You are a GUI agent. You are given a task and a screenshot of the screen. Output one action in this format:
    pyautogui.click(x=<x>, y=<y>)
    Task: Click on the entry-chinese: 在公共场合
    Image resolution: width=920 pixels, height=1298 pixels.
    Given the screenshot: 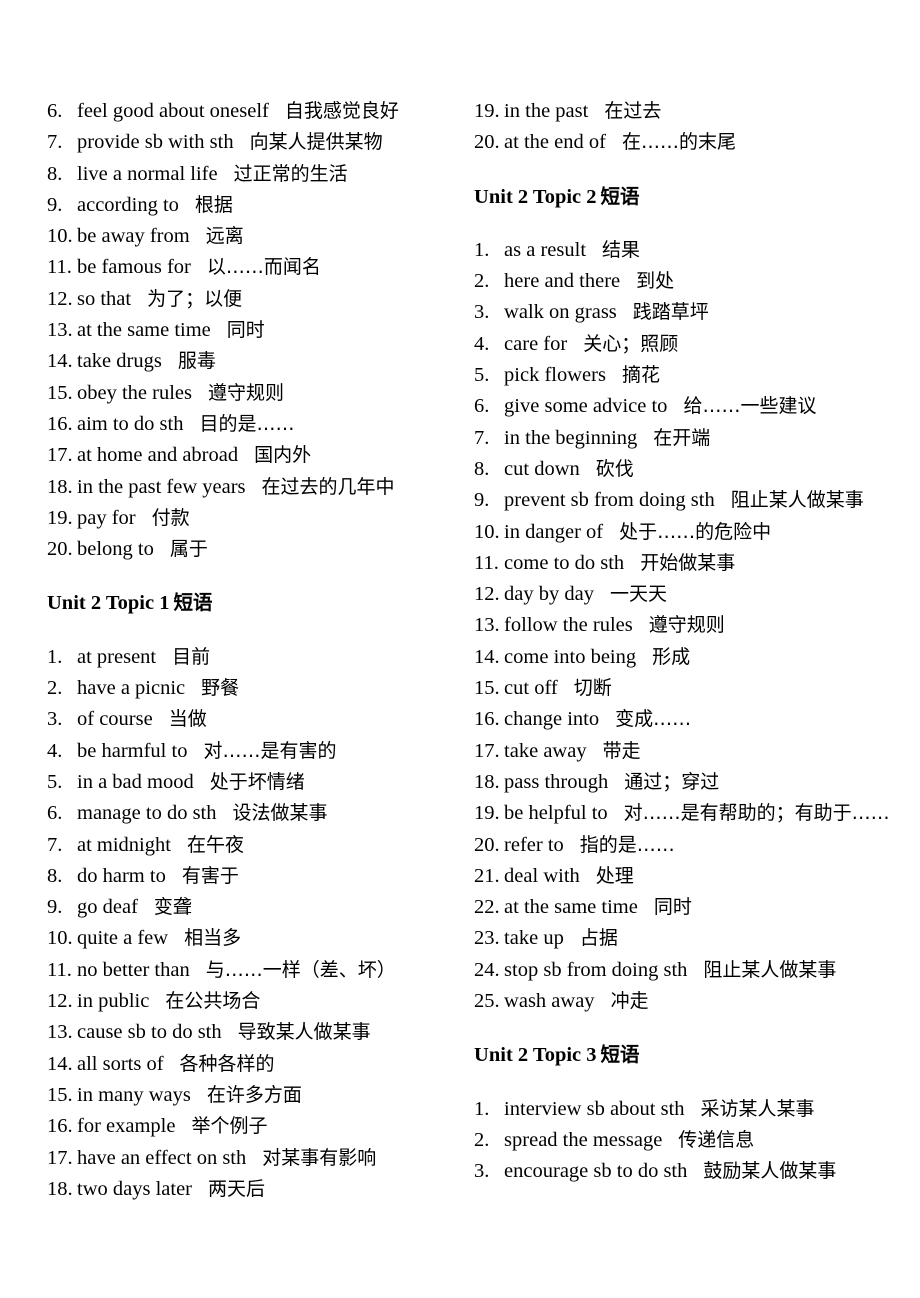 What is the action you would take?
    pyautogui.click(x=213, y=1001)
    